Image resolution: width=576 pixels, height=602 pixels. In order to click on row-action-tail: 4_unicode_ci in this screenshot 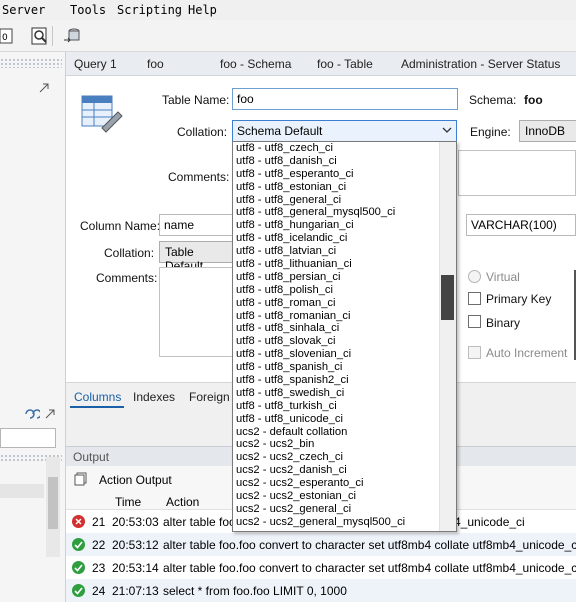, I will do `click(489, 522)`.